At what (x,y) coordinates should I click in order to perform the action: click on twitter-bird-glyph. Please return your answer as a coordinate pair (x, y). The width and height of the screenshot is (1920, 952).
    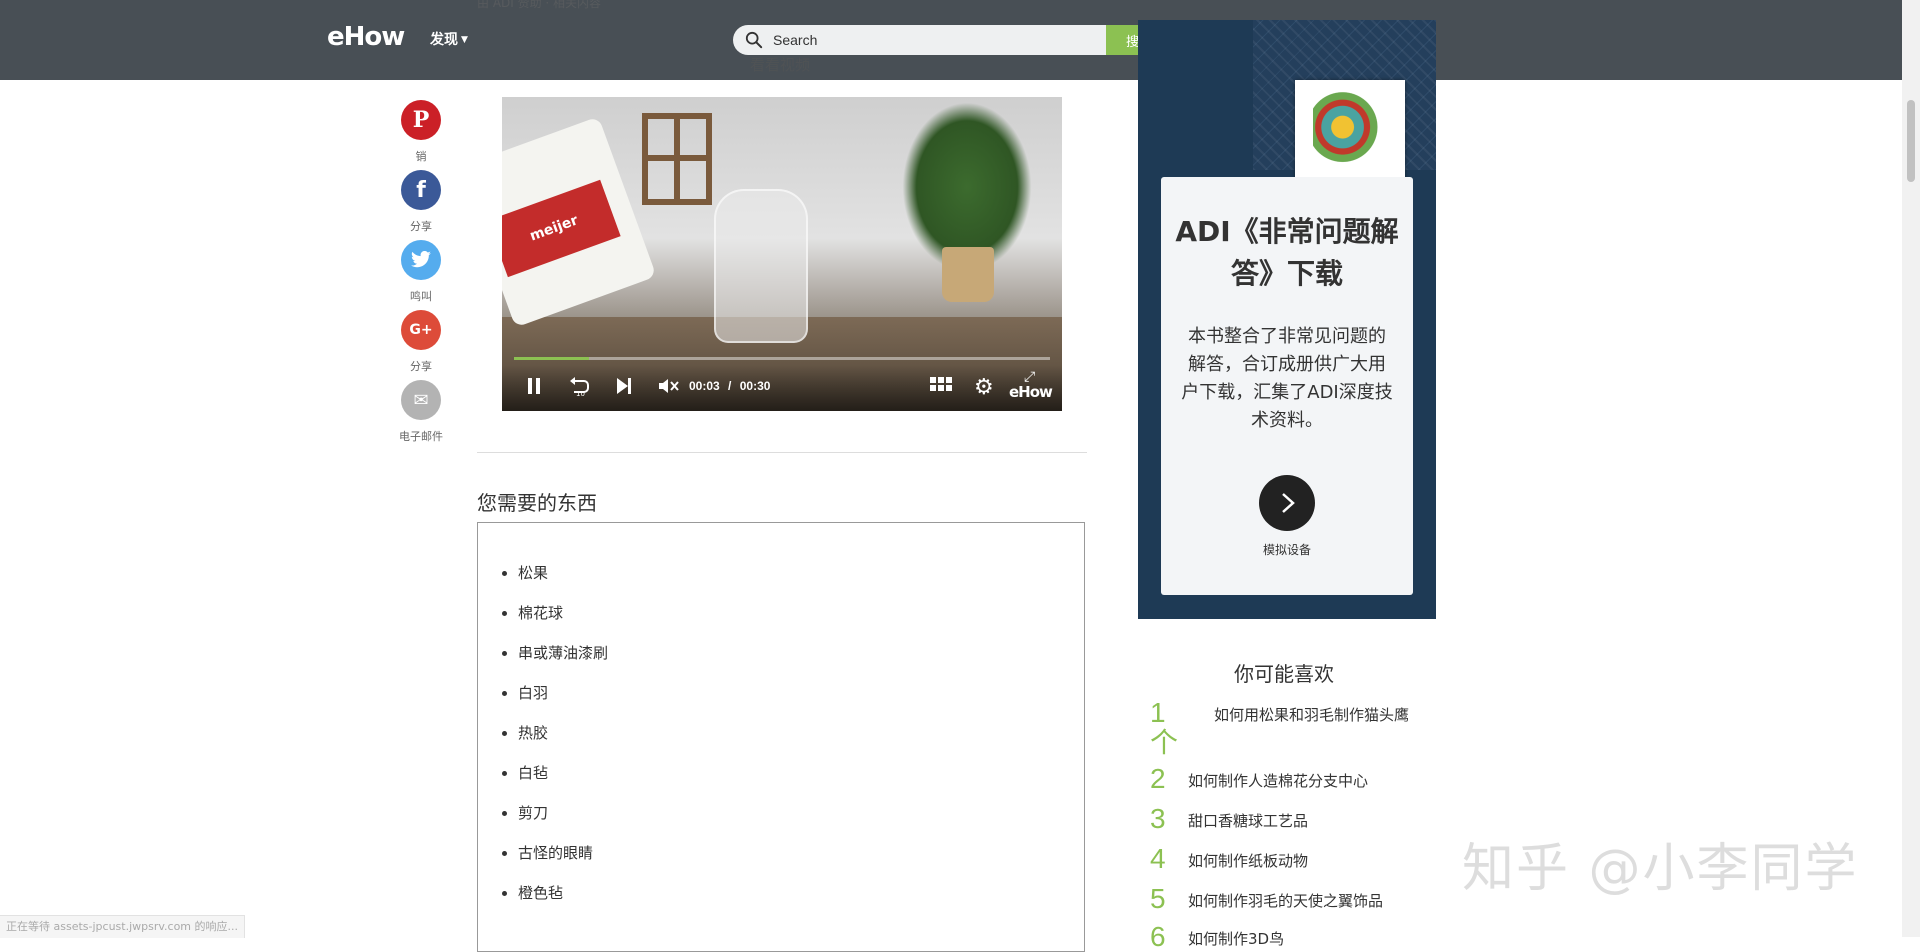
    Looking at the image, I should click on (421, 259).